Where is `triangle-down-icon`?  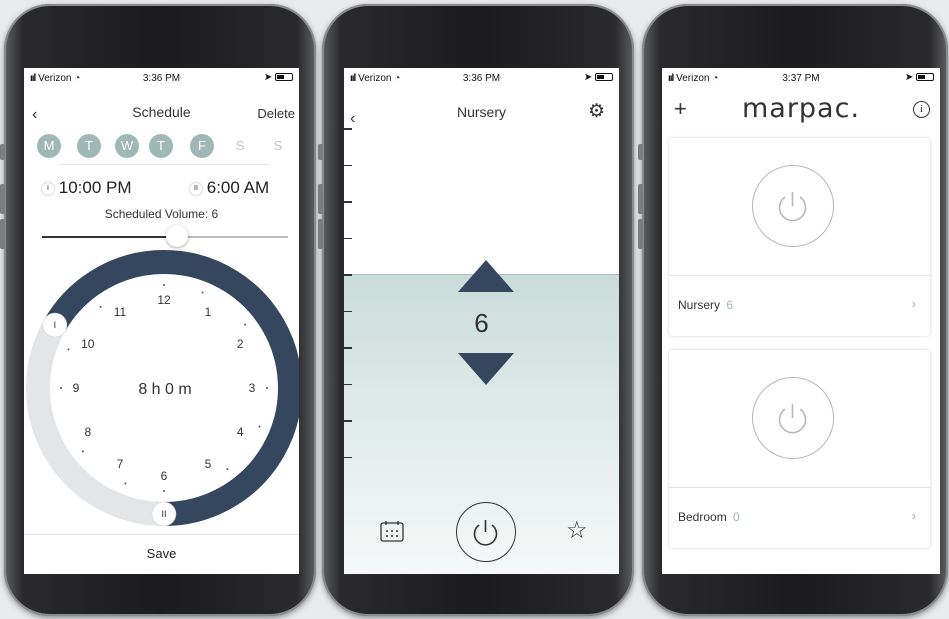 triangle-down-icon is located at coordinates (486, 369).